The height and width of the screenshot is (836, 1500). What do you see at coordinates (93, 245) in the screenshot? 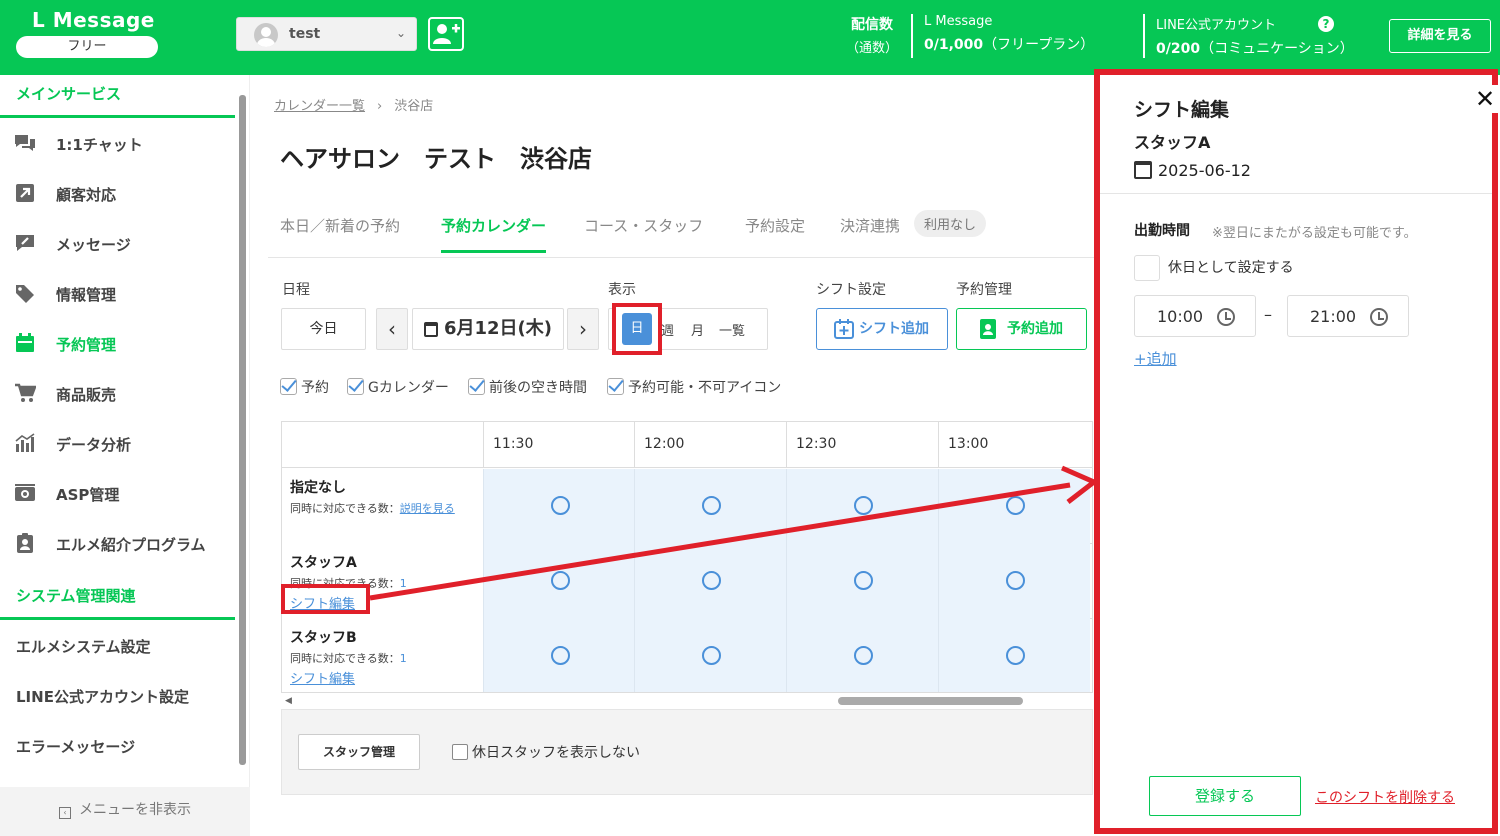
I see `sidebar-item-label: メッセージ` at bounding box center [93, 245].